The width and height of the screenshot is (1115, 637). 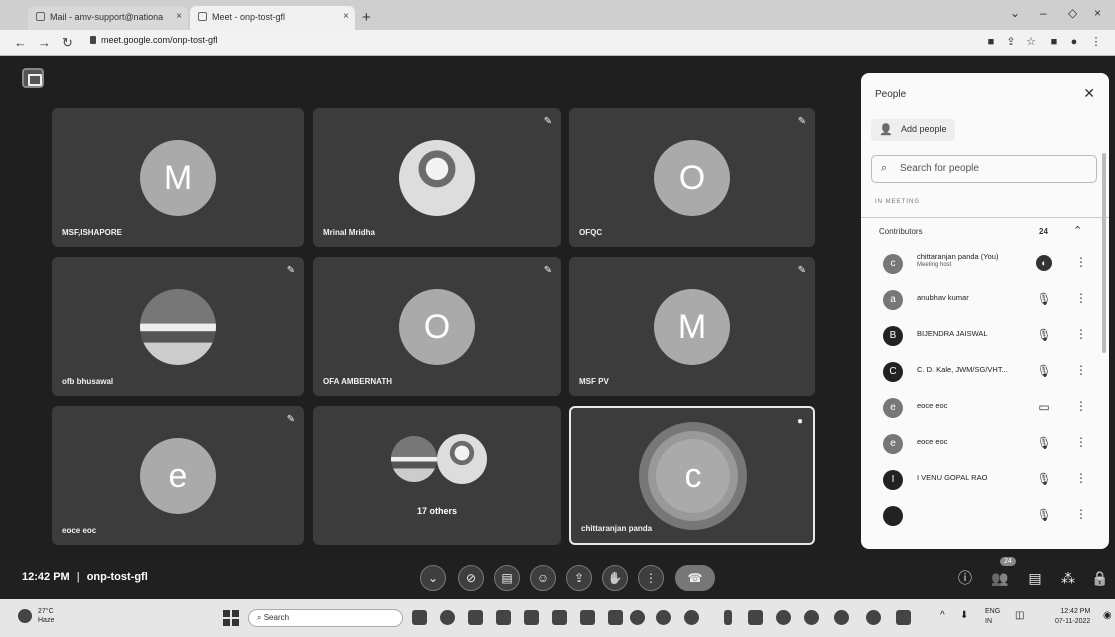 I want to click on avatar-photo, so click(x=462, y=459).